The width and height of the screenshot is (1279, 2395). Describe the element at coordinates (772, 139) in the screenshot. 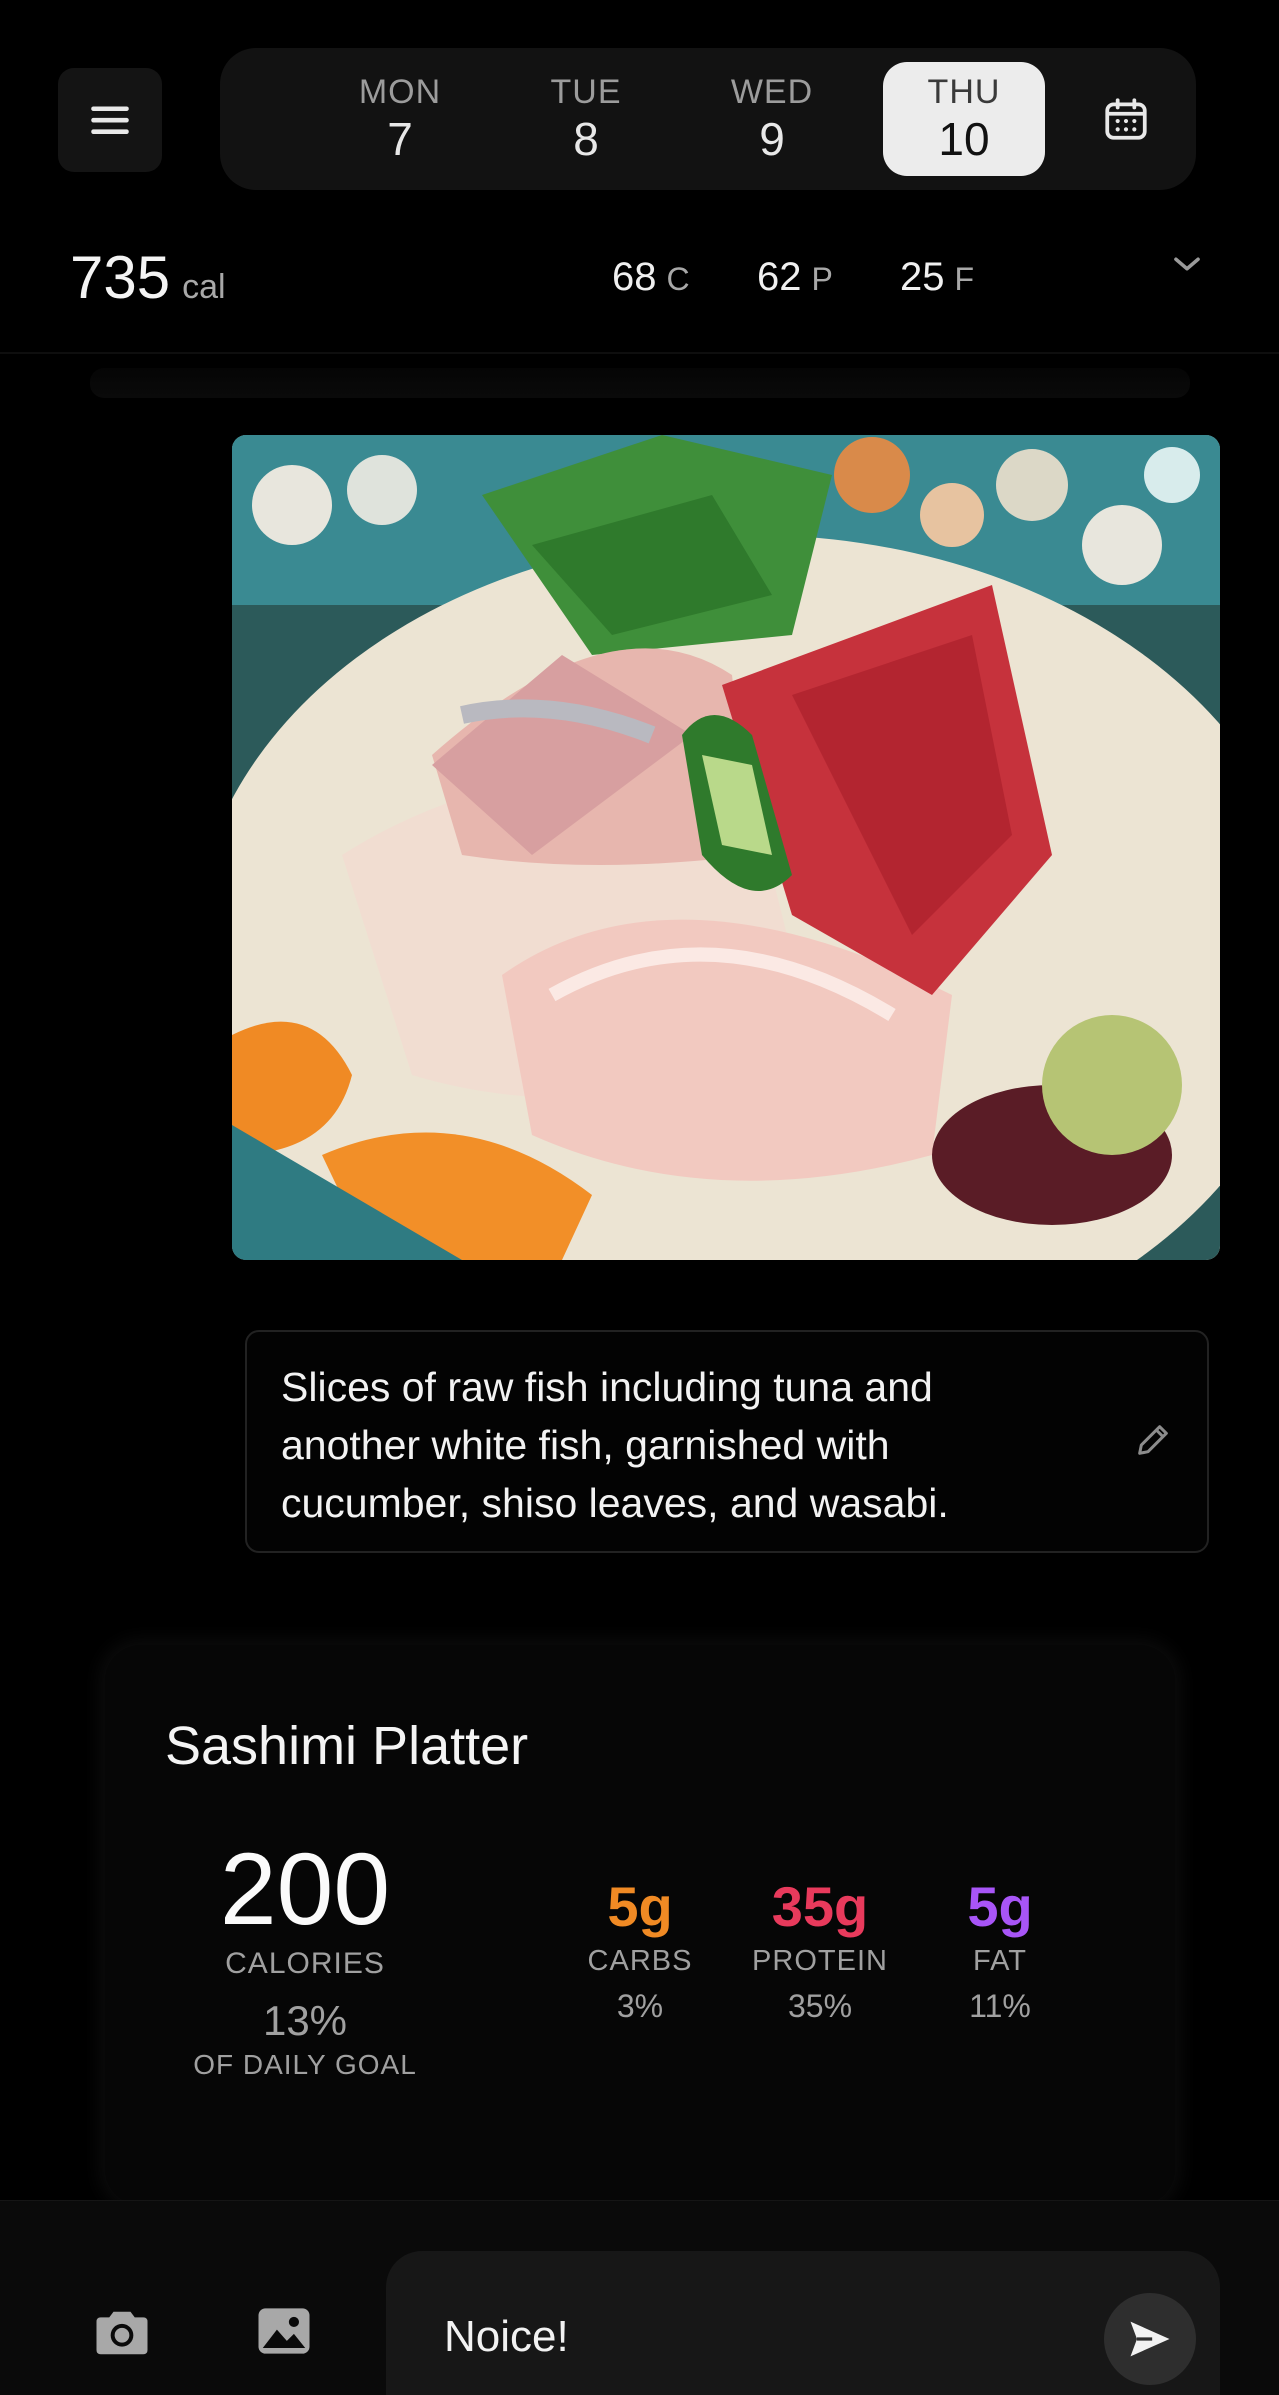

I see `day-number: 9` at that location.